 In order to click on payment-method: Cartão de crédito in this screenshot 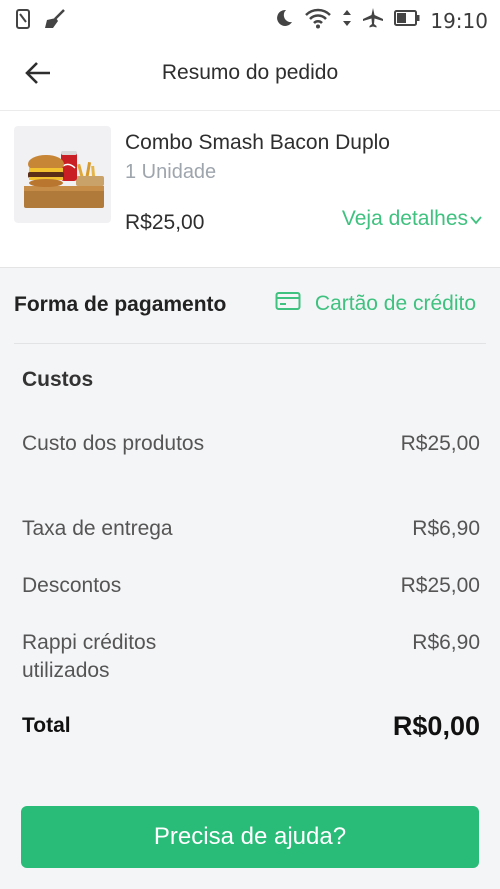, I will do `click(375, 304)`.